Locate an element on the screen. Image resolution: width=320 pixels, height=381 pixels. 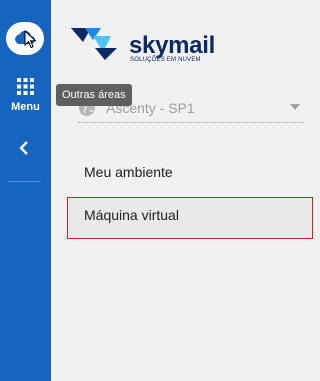
logo-mark-icon is located at coordinates (94, 44).